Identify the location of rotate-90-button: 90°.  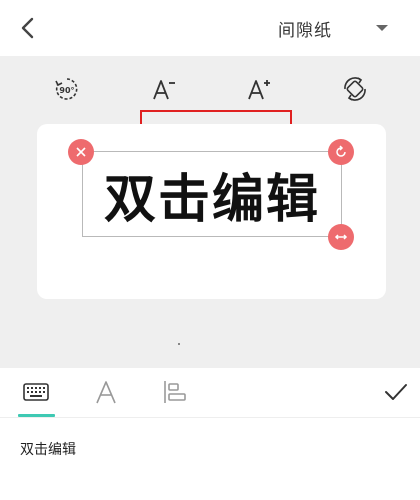
(67, 89).